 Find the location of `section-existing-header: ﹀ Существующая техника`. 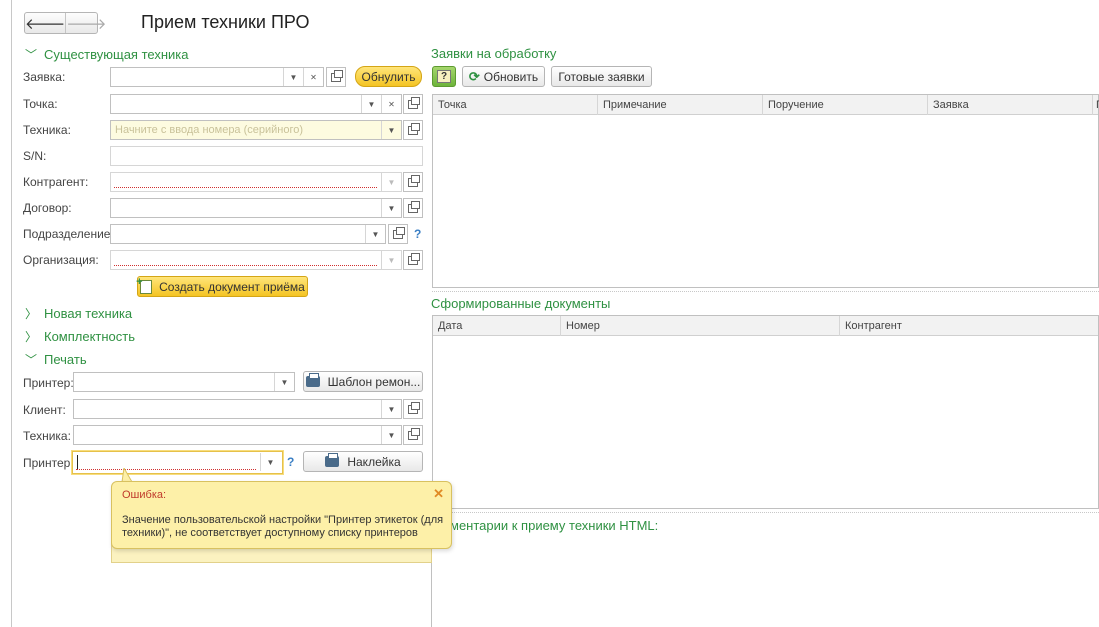

section-existing-header: ﹀ Существующая техника is located at coordinates (106, 54).